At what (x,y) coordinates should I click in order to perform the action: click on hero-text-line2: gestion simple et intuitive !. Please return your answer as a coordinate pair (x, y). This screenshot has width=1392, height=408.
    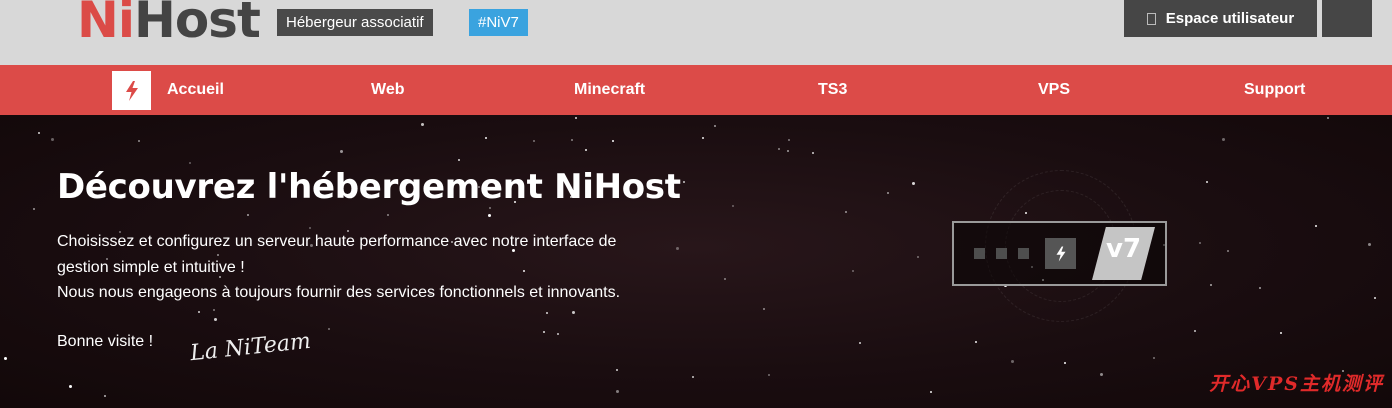
    Looking at the image, I should click on (151, 267).